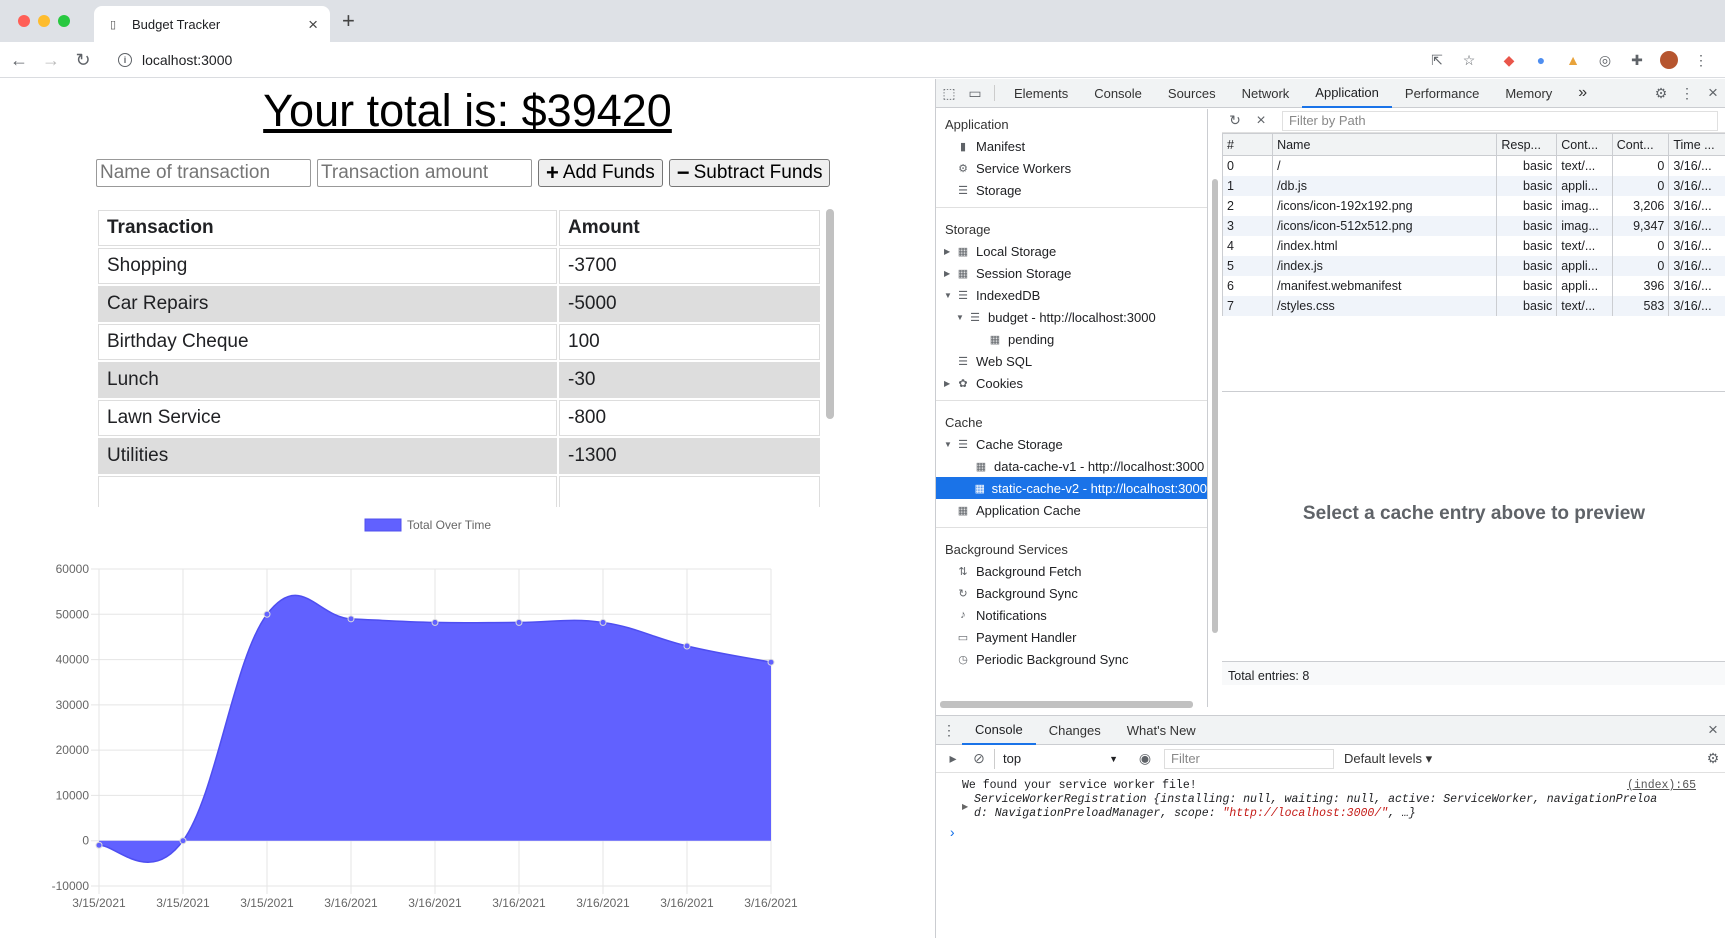 Image resolution: width=1725 pixels, height=938 pixels. I want to click on inspect-element-icon: ⬚, so click(949, 93).